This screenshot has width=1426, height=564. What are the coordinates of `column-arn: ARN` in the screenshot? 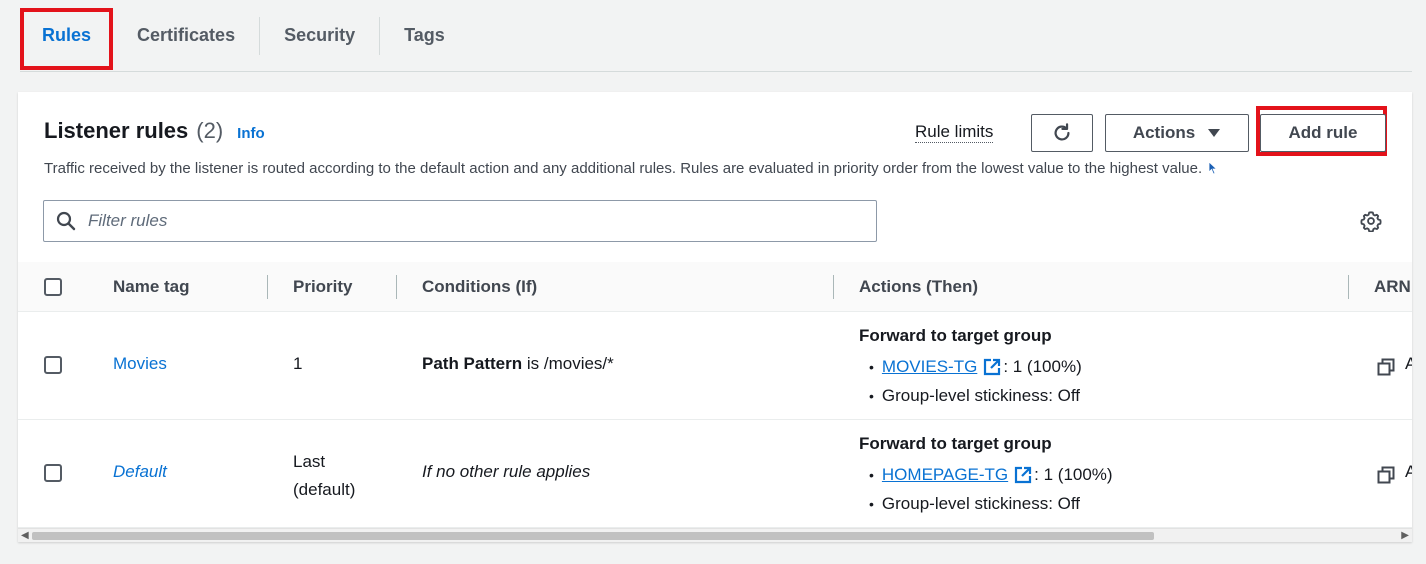 It's located at (1392, 287).